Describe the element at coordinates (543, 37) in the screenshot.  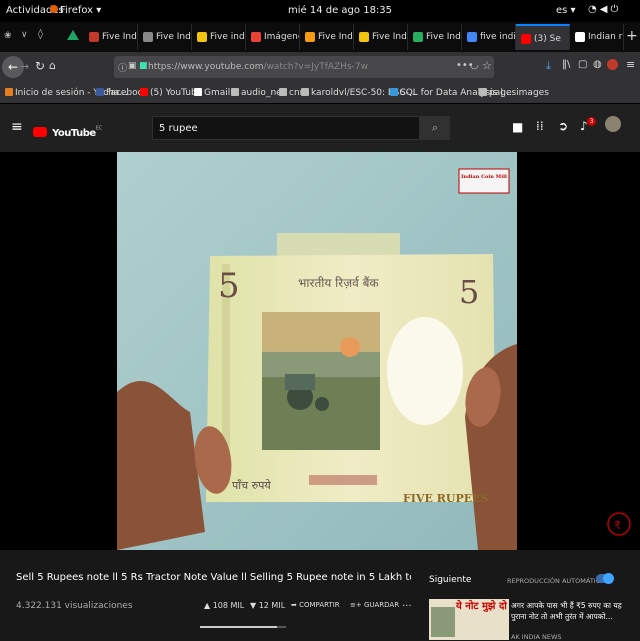
I see `browser-tab: (3) Se` at that location.